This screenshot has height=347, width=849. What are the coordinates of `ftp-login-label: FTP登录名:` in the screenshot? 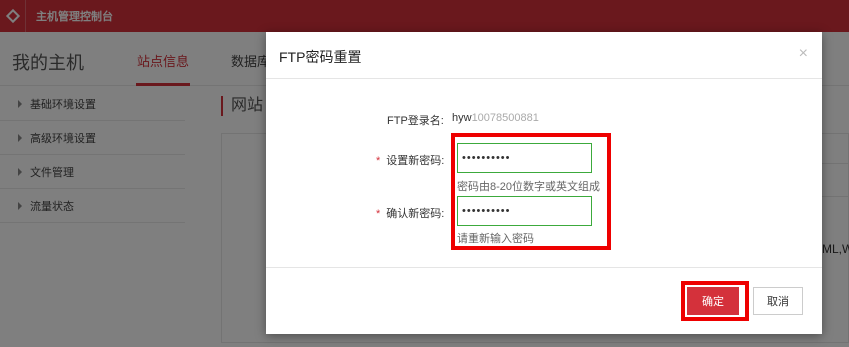 It's located at (415, 121).